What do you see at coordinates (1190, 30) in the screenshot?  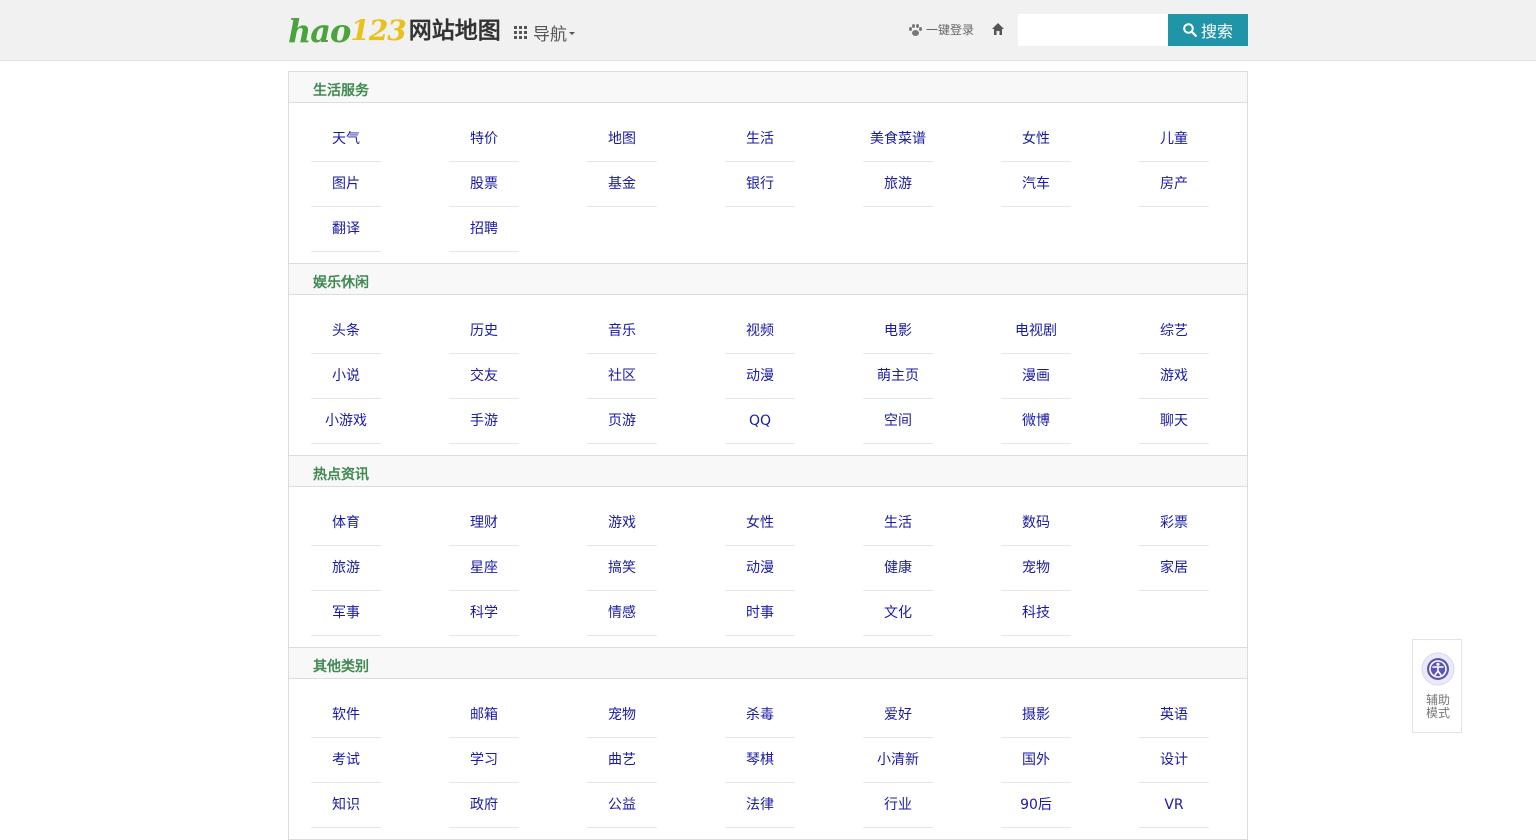 I see `search-icon` at bounding box center [1190, 30].